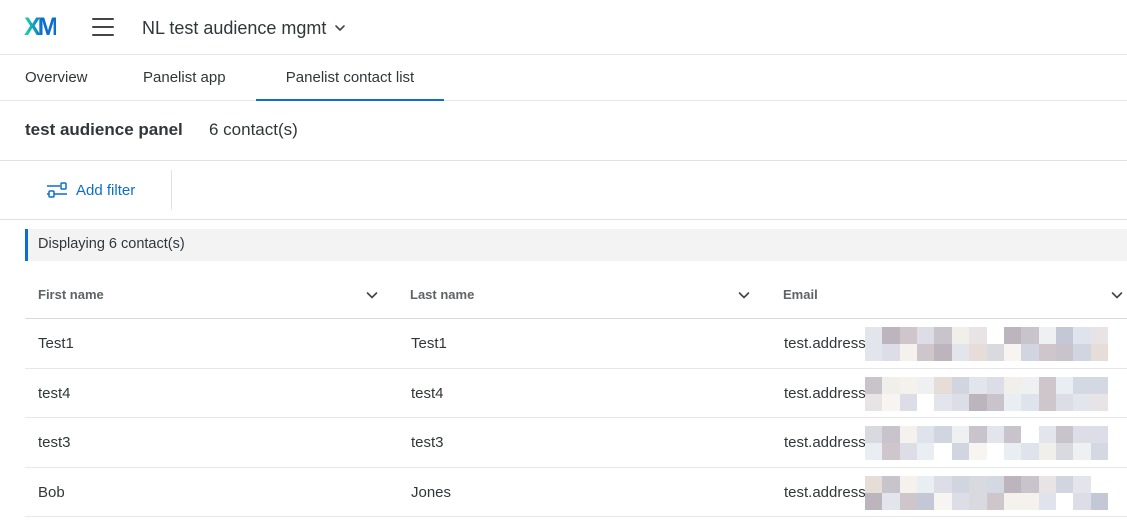 This screenshot has width=1127, height=524. Describe the element at coordinates (56, 343) in the screenshot. I see `cell-first-name: Test1` at that location.